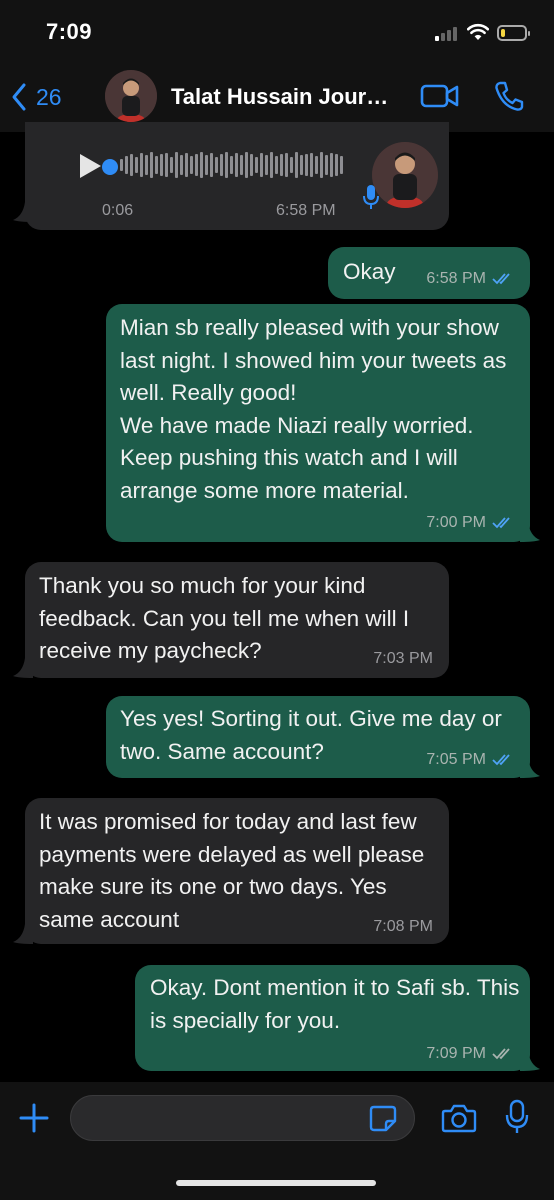 The width and height of the screenshot is (554, 1200). Describe the element at coordinates (456, 522) in the screenshot. I see `message-time: 7:00 PM` at that location.